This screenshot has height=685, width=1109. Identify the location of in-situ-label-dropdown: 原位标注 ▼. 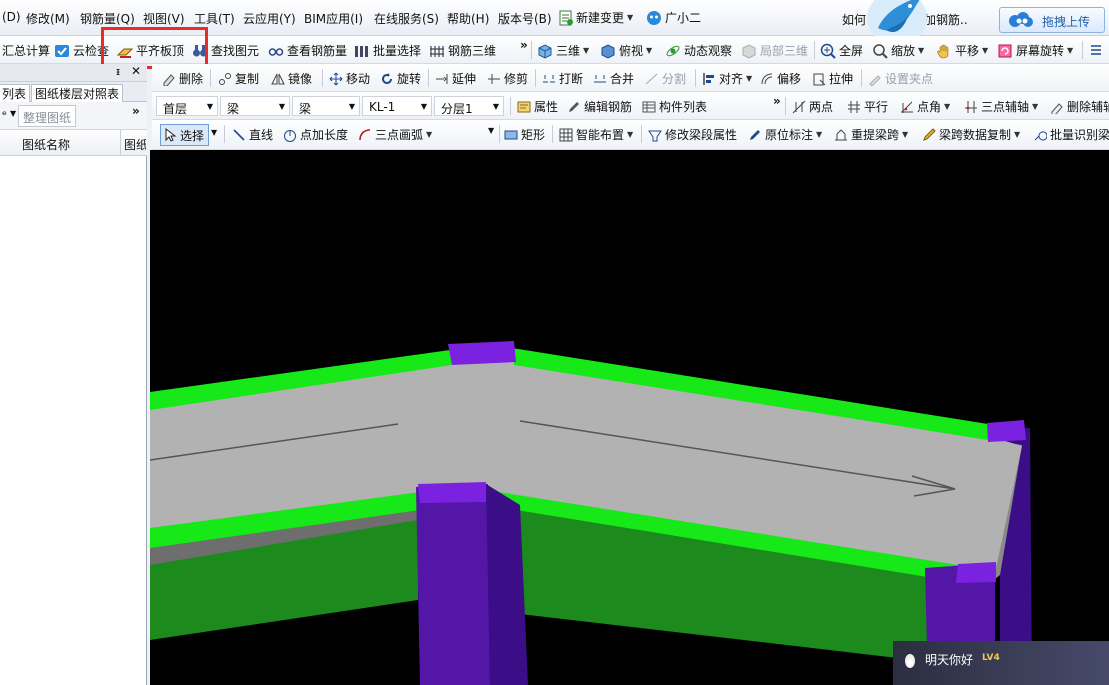
(785, 134).